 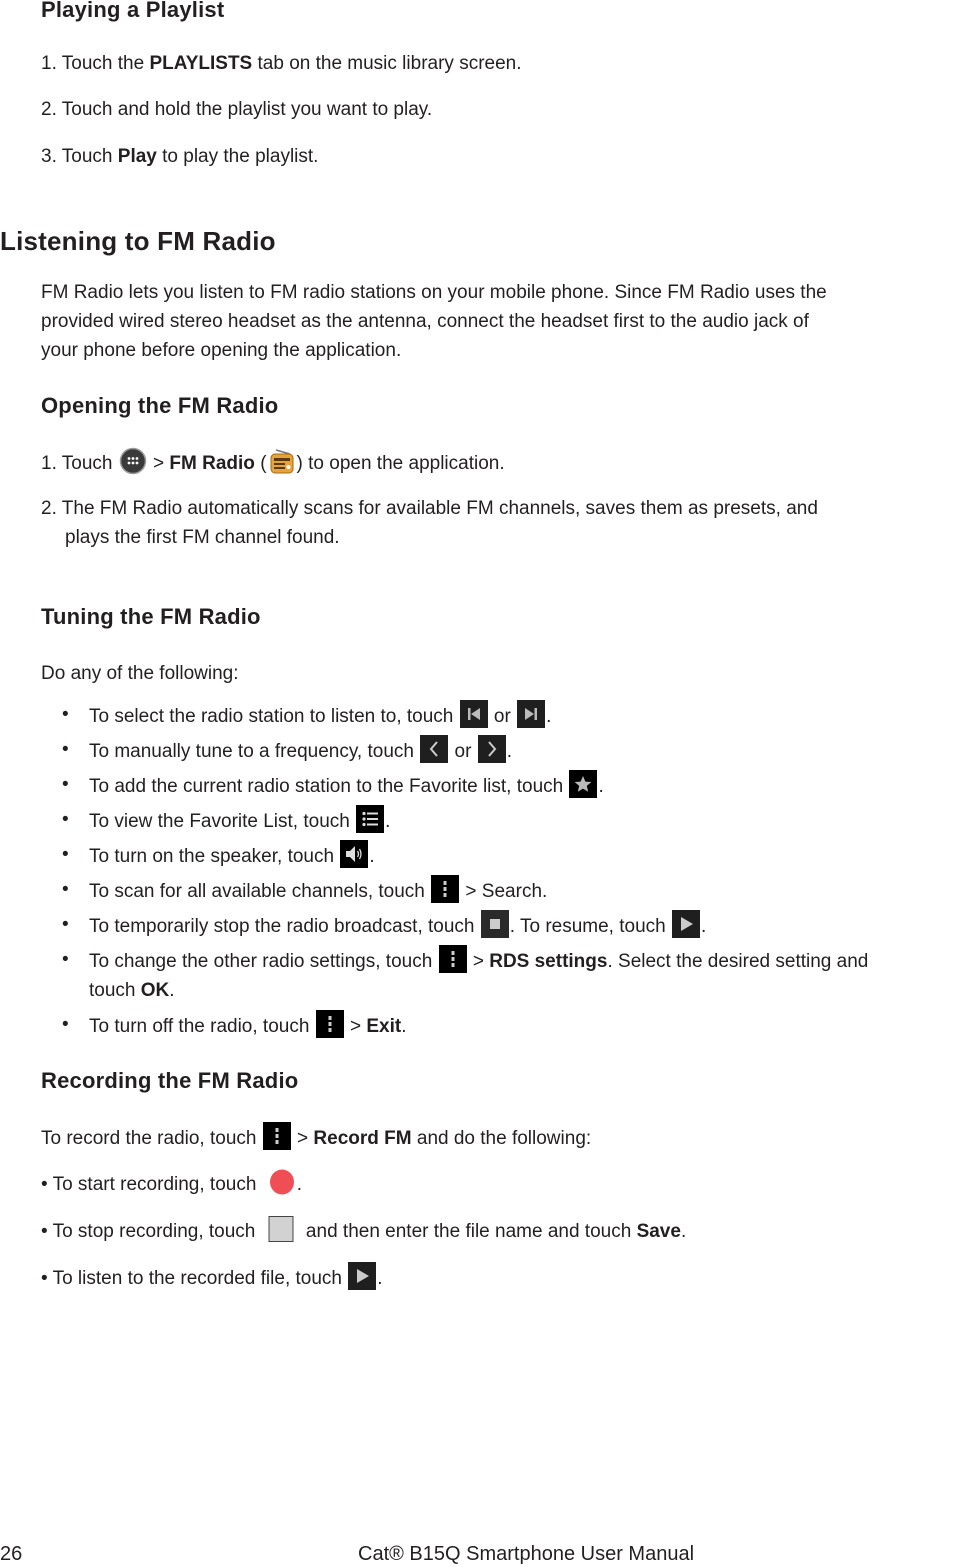 I want to click on playlist-step-3: 3. Touch Play to play the playlist., so click(x=179, y=156).